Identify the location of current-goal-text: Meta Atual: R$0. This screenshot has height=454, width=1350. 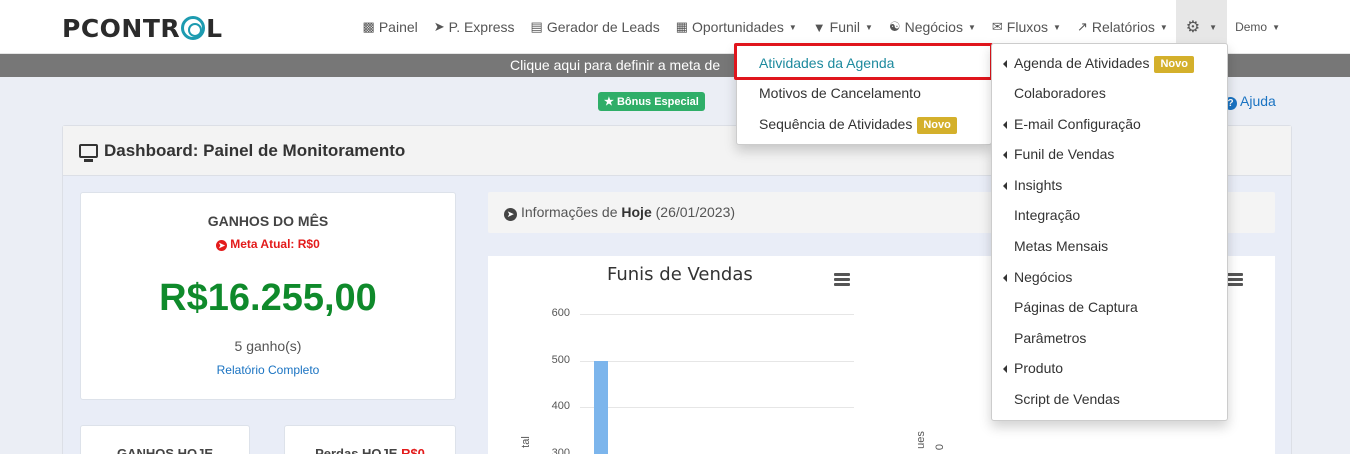
(275, 244).